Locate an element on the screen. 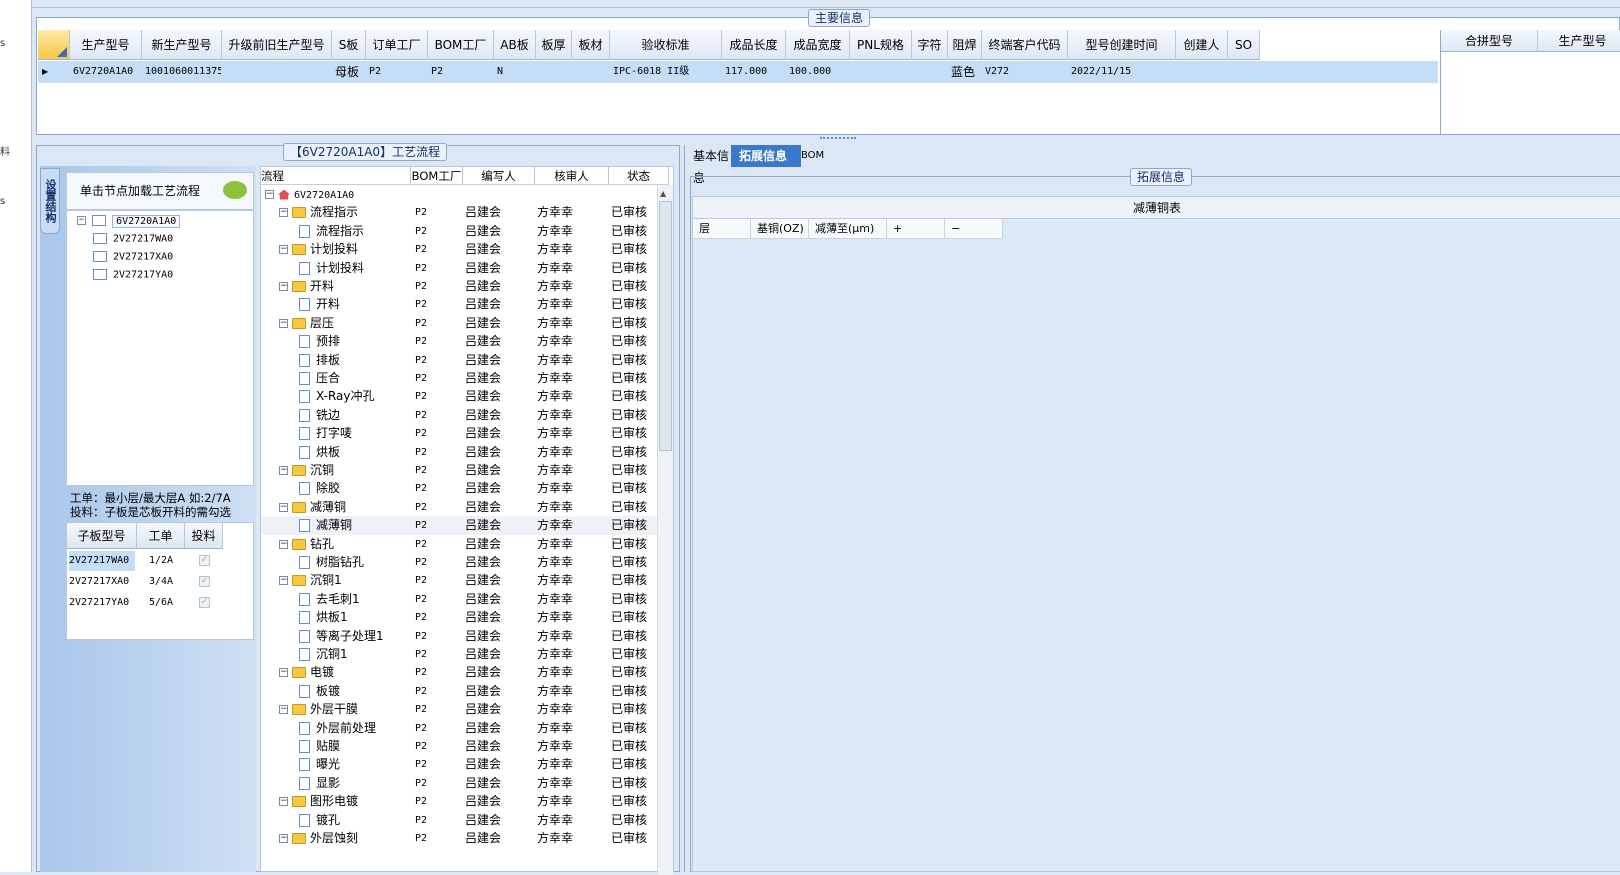  structure-tree-node: 2V27217WA0 is located at coordinates (133, 239).